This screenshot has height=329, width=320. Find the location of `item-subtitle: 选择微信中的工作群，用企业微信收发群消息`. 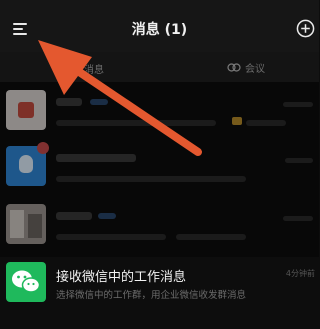

item-subtitle: 选择微信中的工作群，用企业微信收发群消息 is located at coordinates (151, 295).